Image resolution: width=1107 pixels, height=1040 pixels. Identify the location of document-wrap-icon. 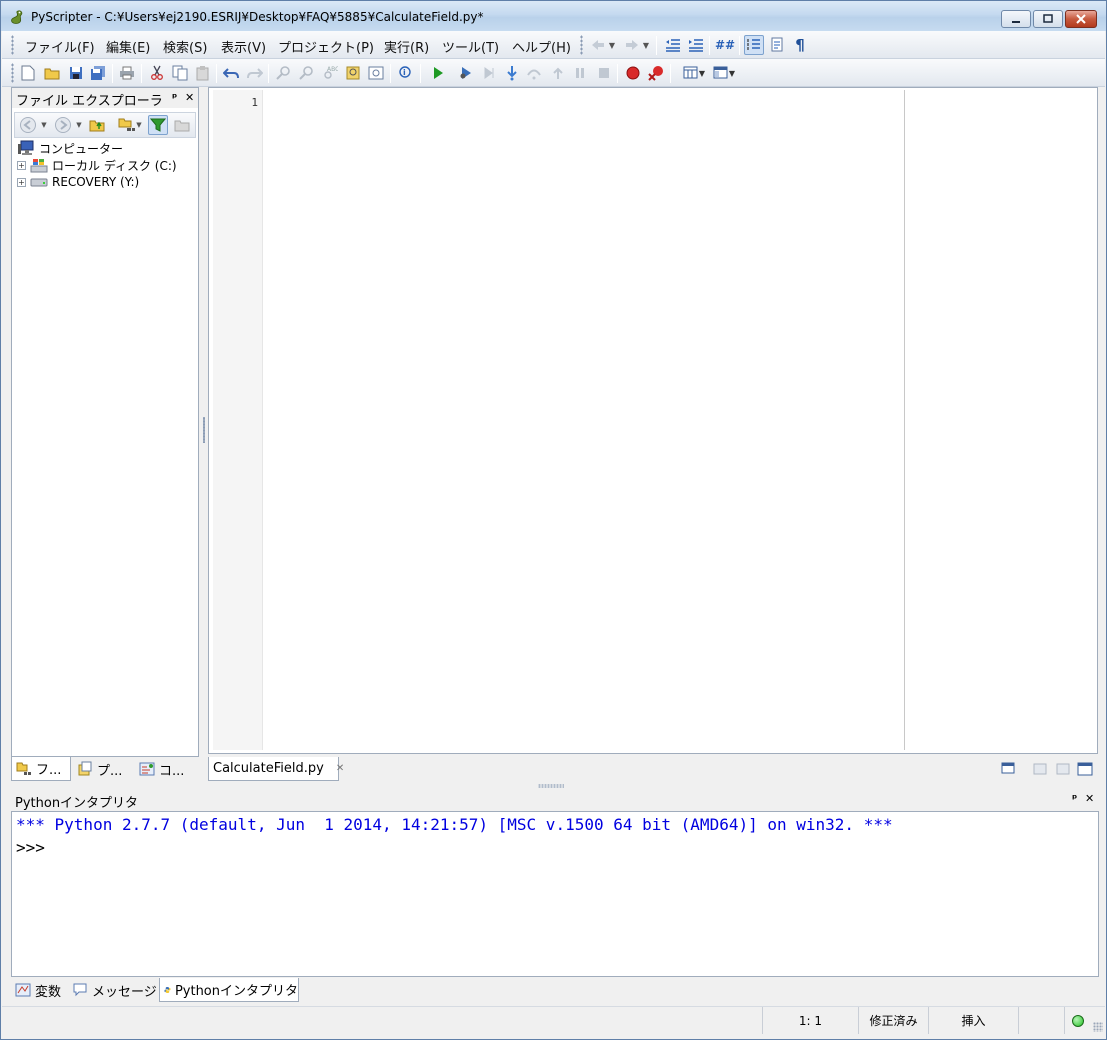
(777, 44).